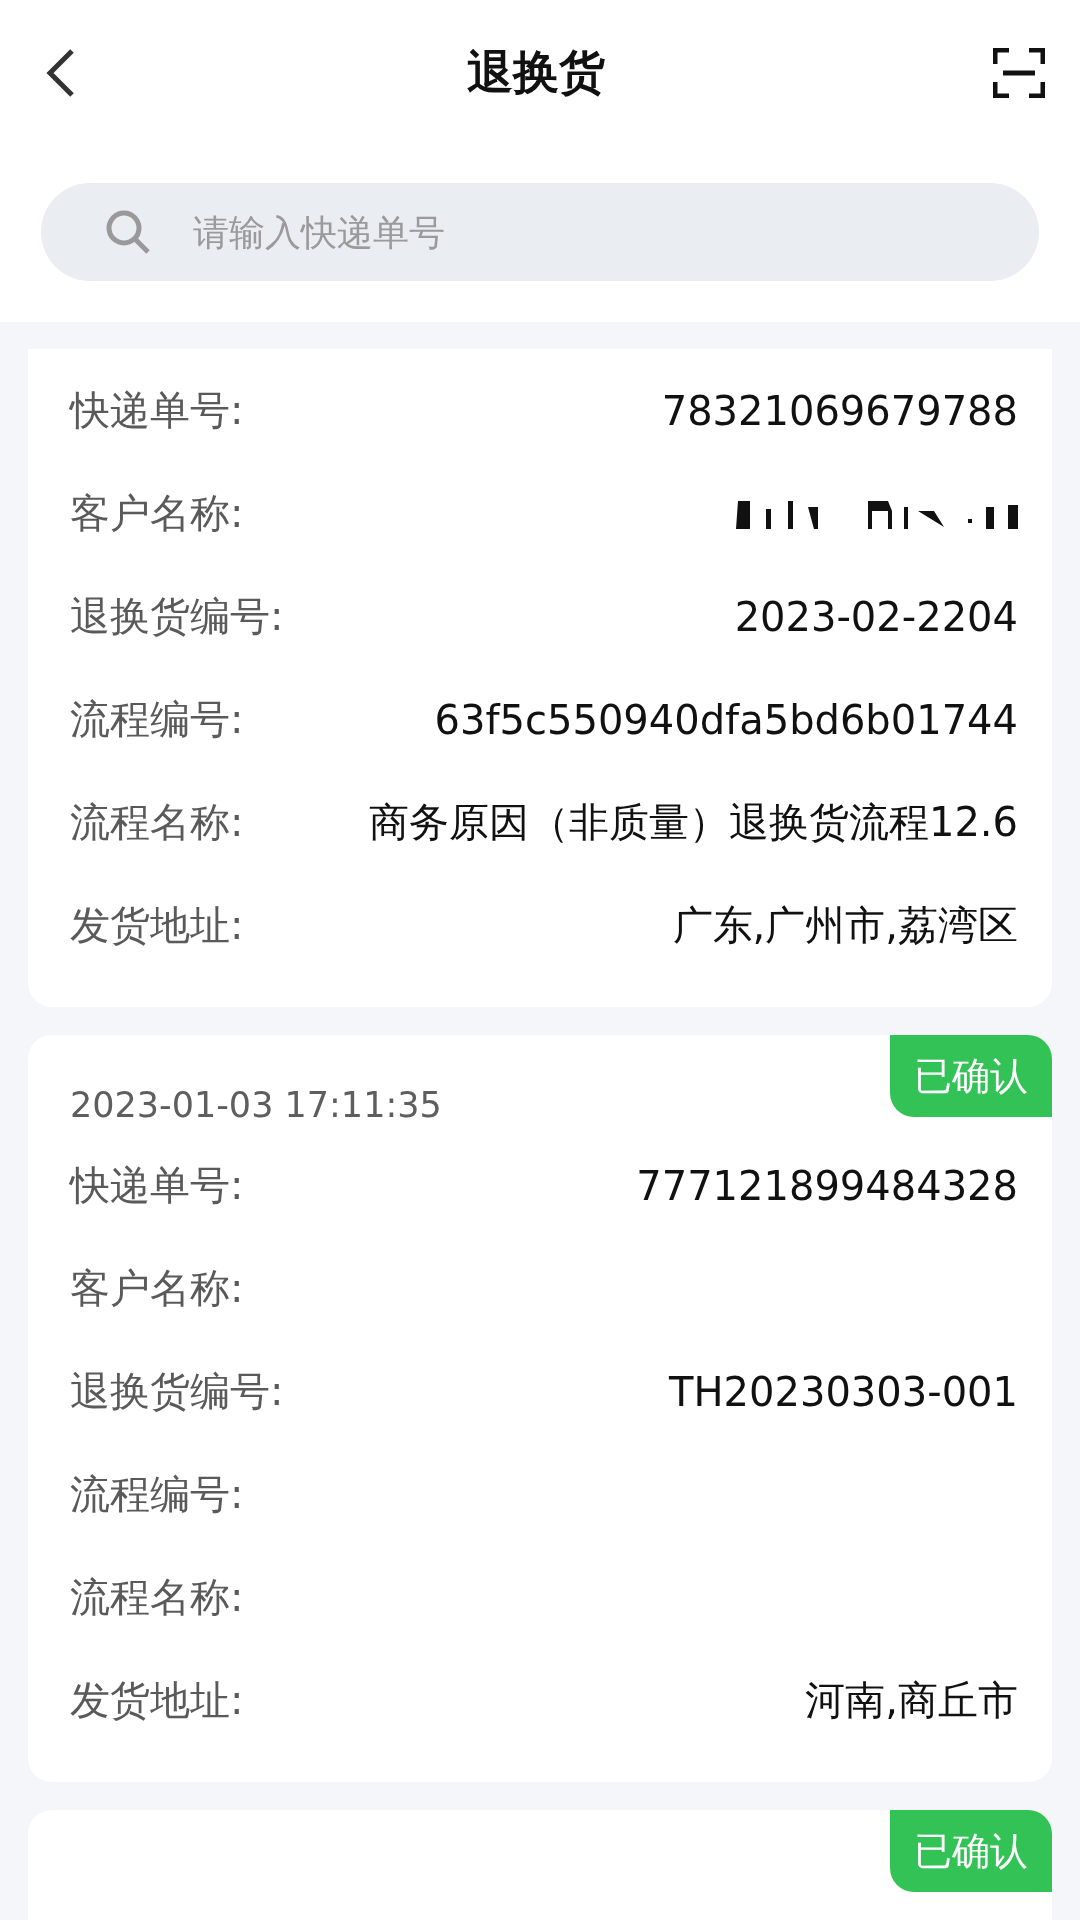 The image size is (1080, 1920). I want to click on field-value: 商务原因（非质量）退换货流程12.6, so click(693, 822).